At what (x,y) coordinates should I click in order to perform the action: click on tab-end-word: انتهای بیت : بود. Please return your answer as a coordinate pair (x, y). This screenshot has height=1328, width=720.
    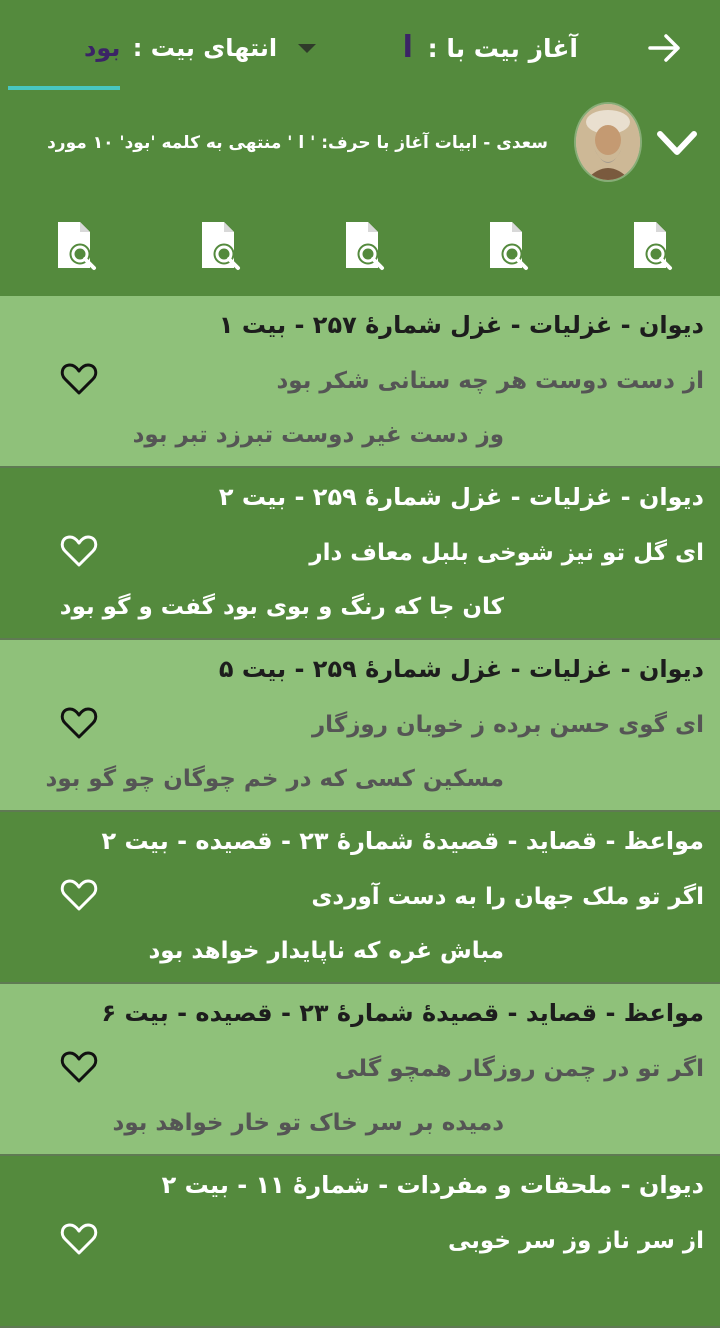
    Looking at the image, I should click on (180, 48).